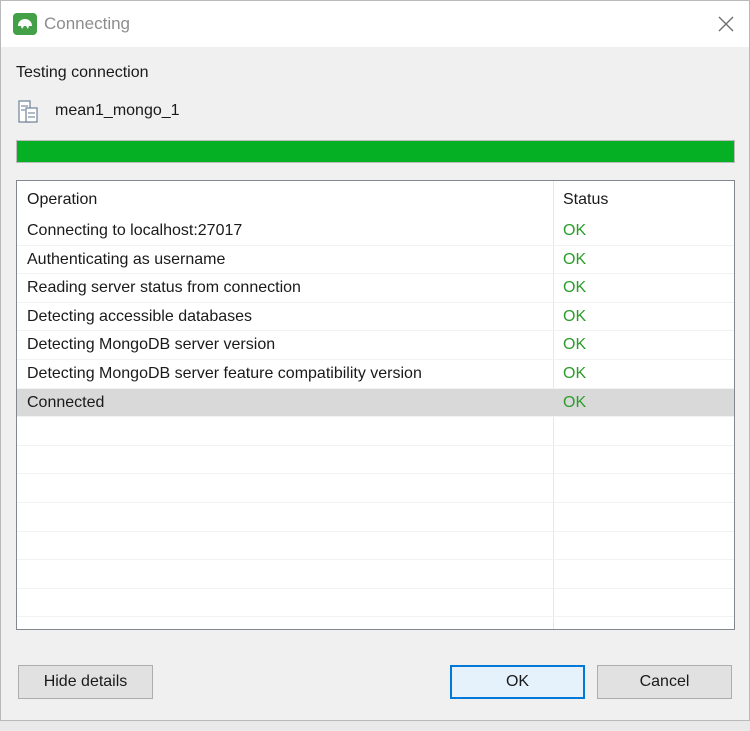 The width and height of the screenshot is (750, 731). Describe the element at coordinates (25, 24) in the screenshot. I see `app-logo-icon` at that location.